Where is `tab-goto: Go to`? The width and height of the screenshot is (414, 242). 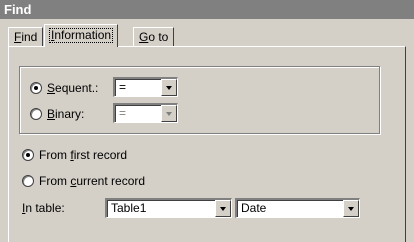
tab-goto: Go to is located at coordinates (154, 36).